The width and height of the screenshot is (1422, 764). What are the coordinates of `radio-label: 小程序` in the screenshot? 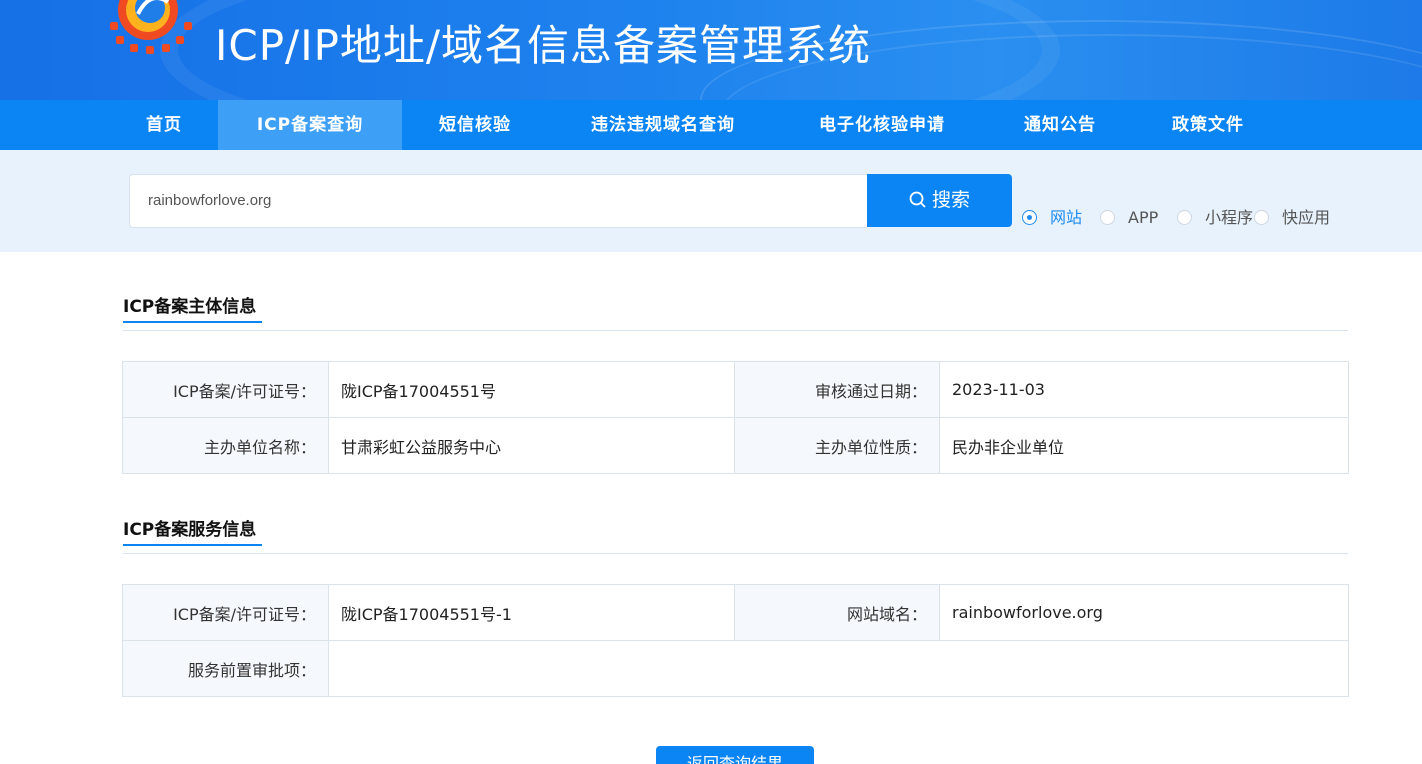 It's located at (1229, 217).